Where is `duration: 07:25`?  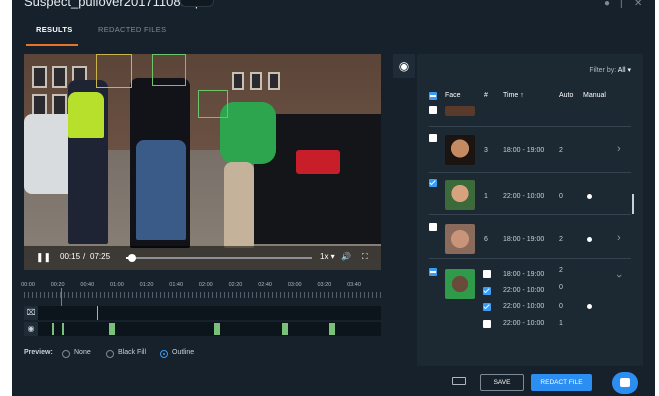
duration: 07:25 is located at coordinates (100, 256).